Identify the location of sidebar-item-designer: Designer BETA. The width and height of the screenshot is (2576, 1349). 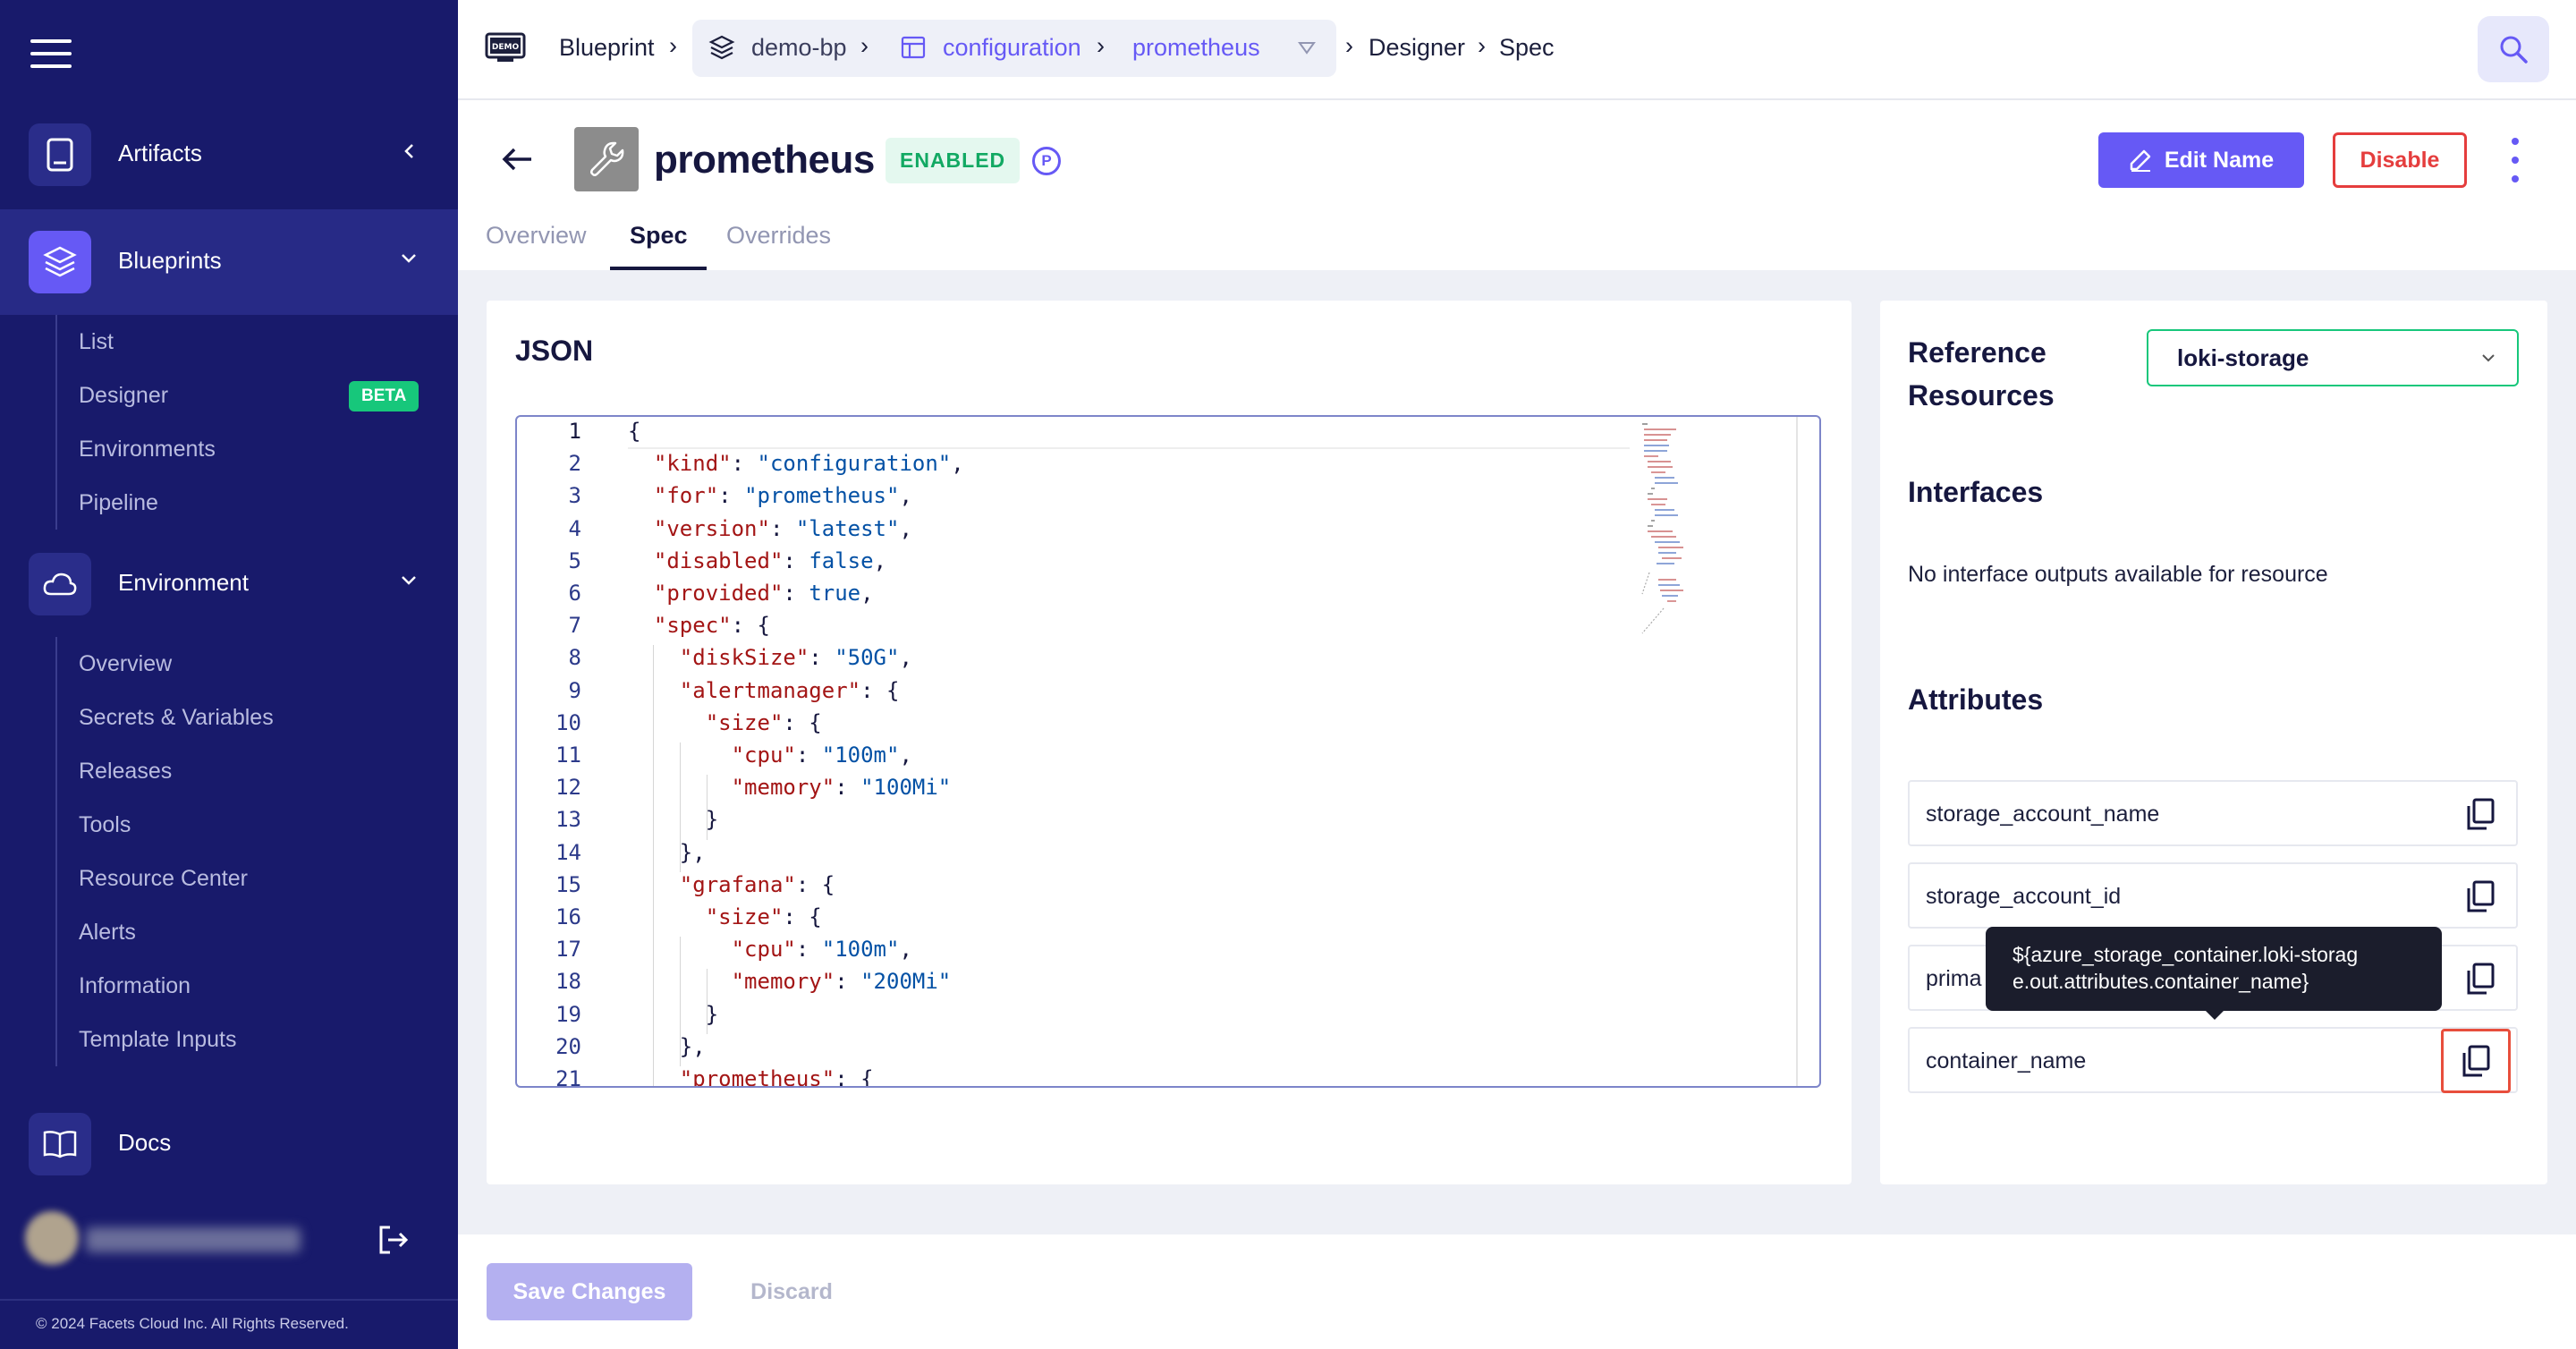
(238, 395).